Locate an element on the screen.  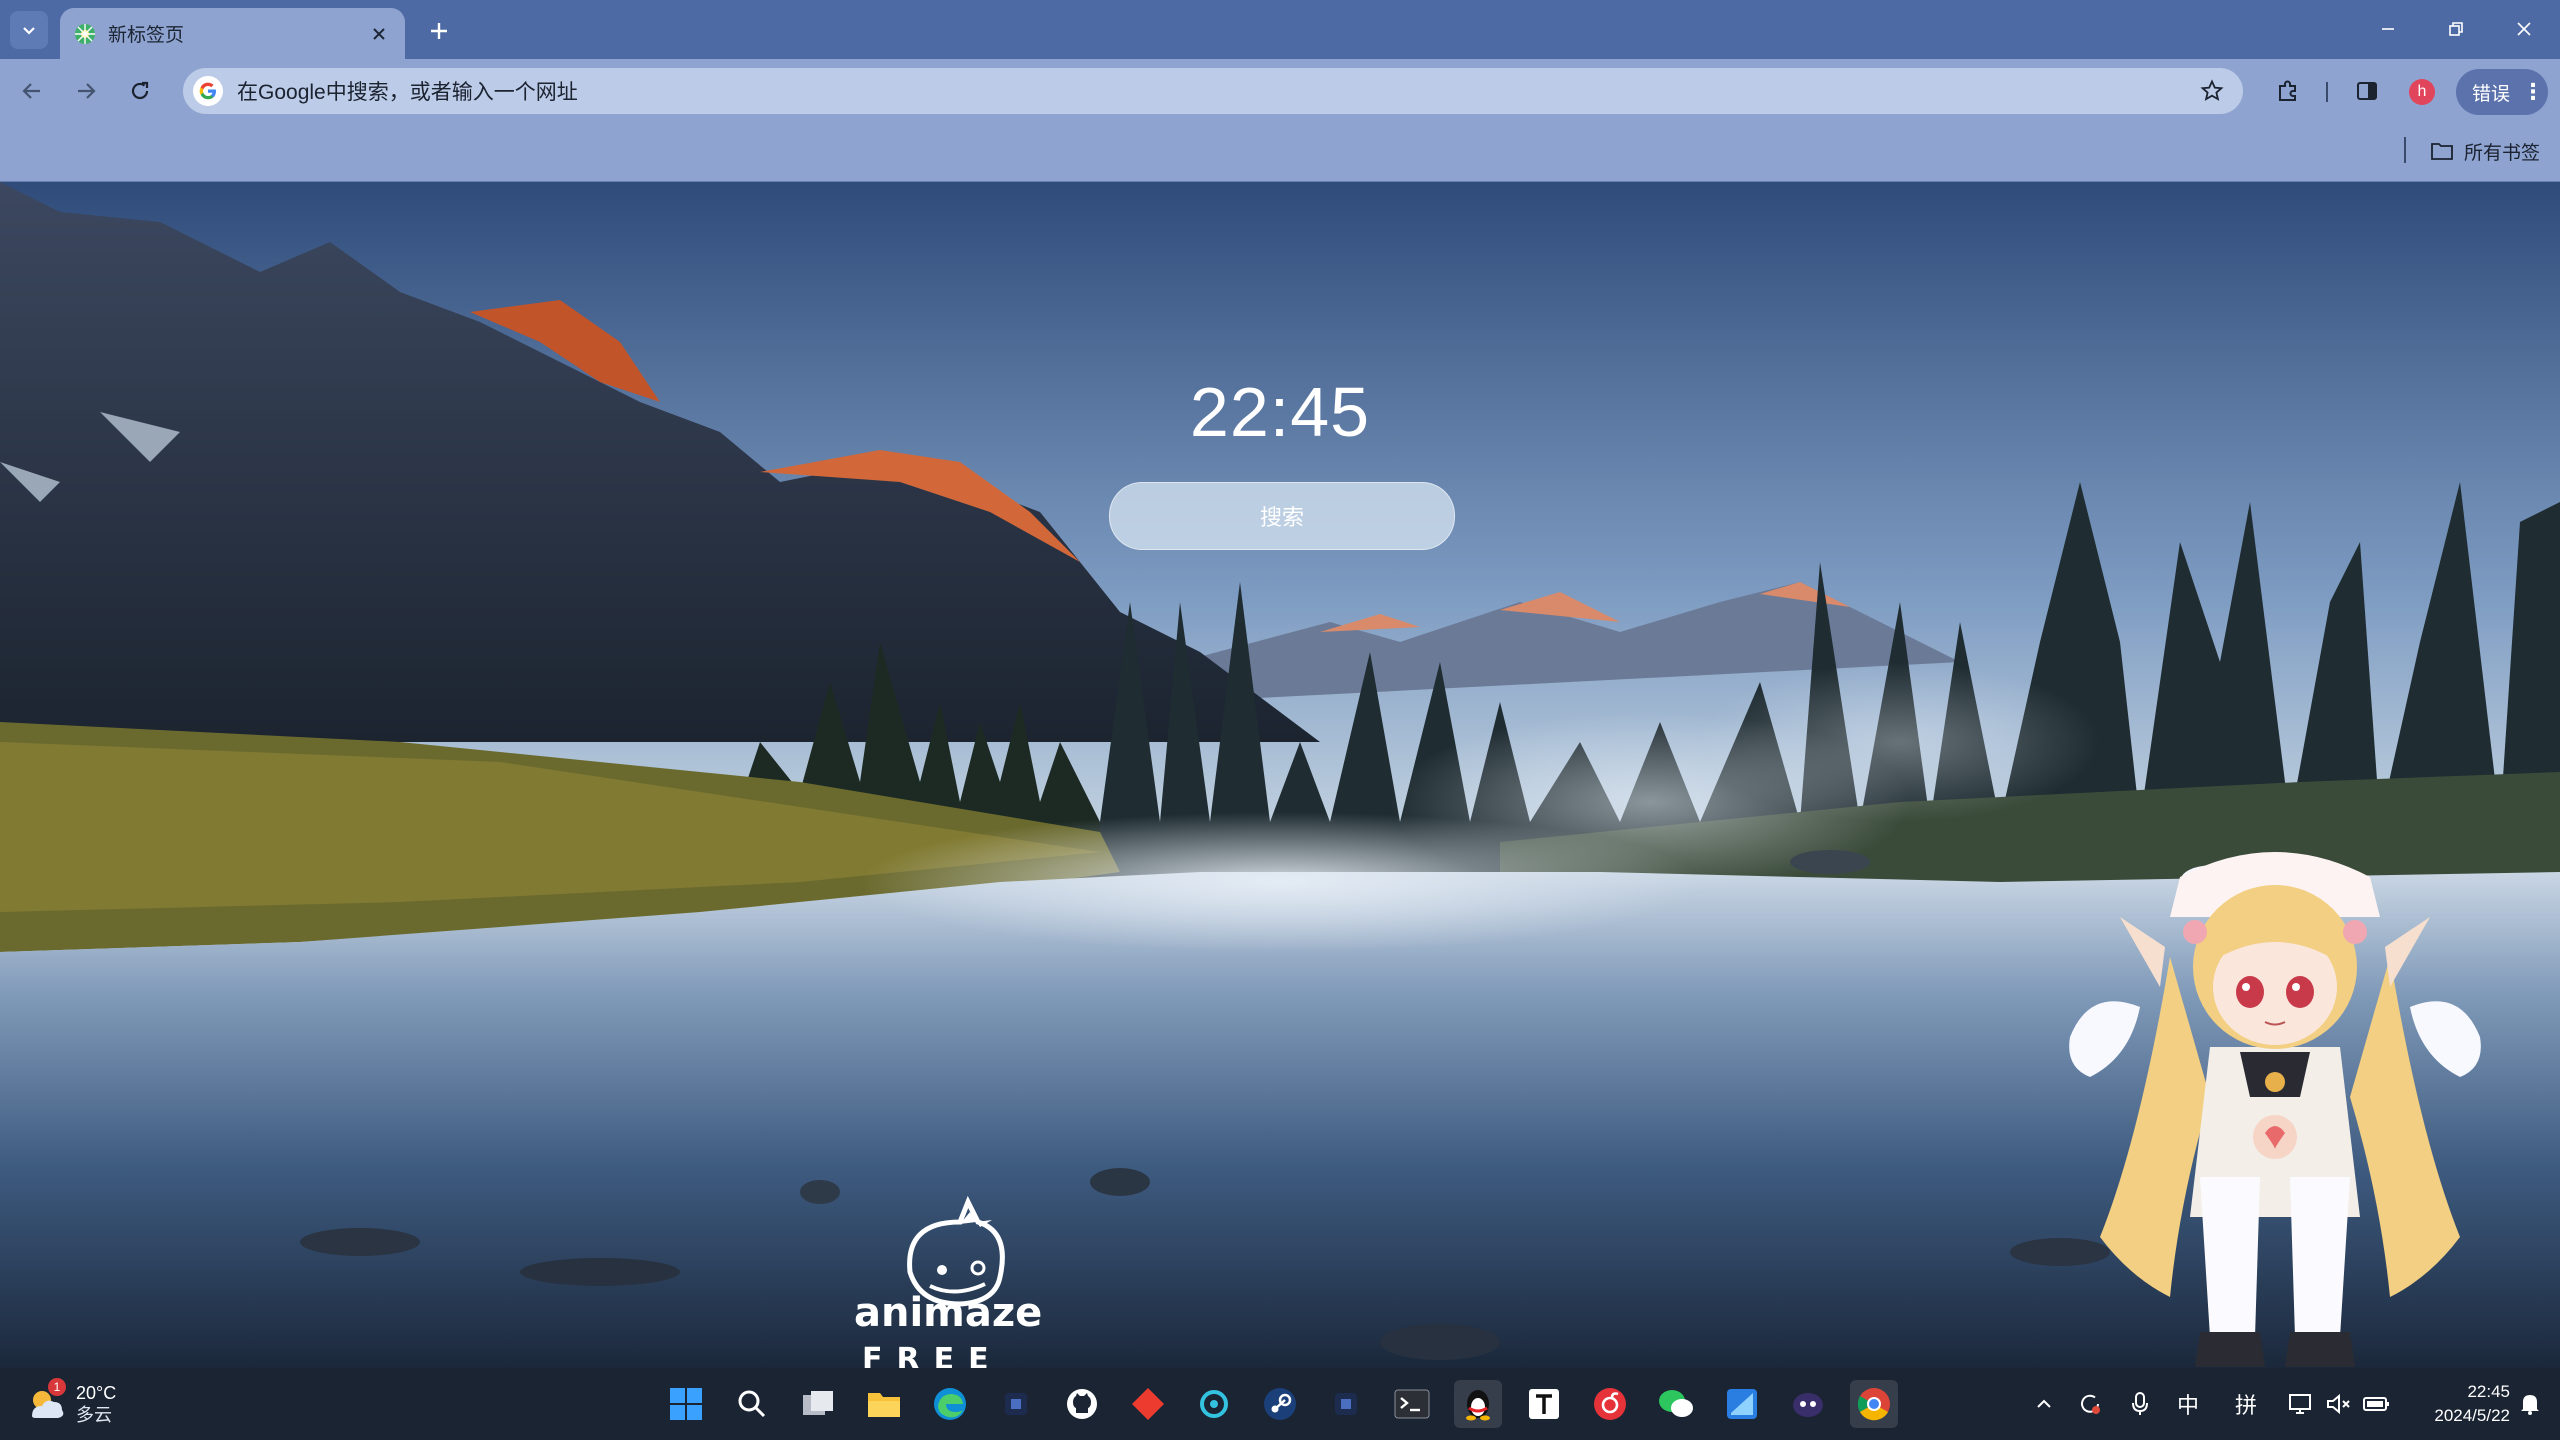
diamond-app-icon is located at coordinates (1148, 1404).